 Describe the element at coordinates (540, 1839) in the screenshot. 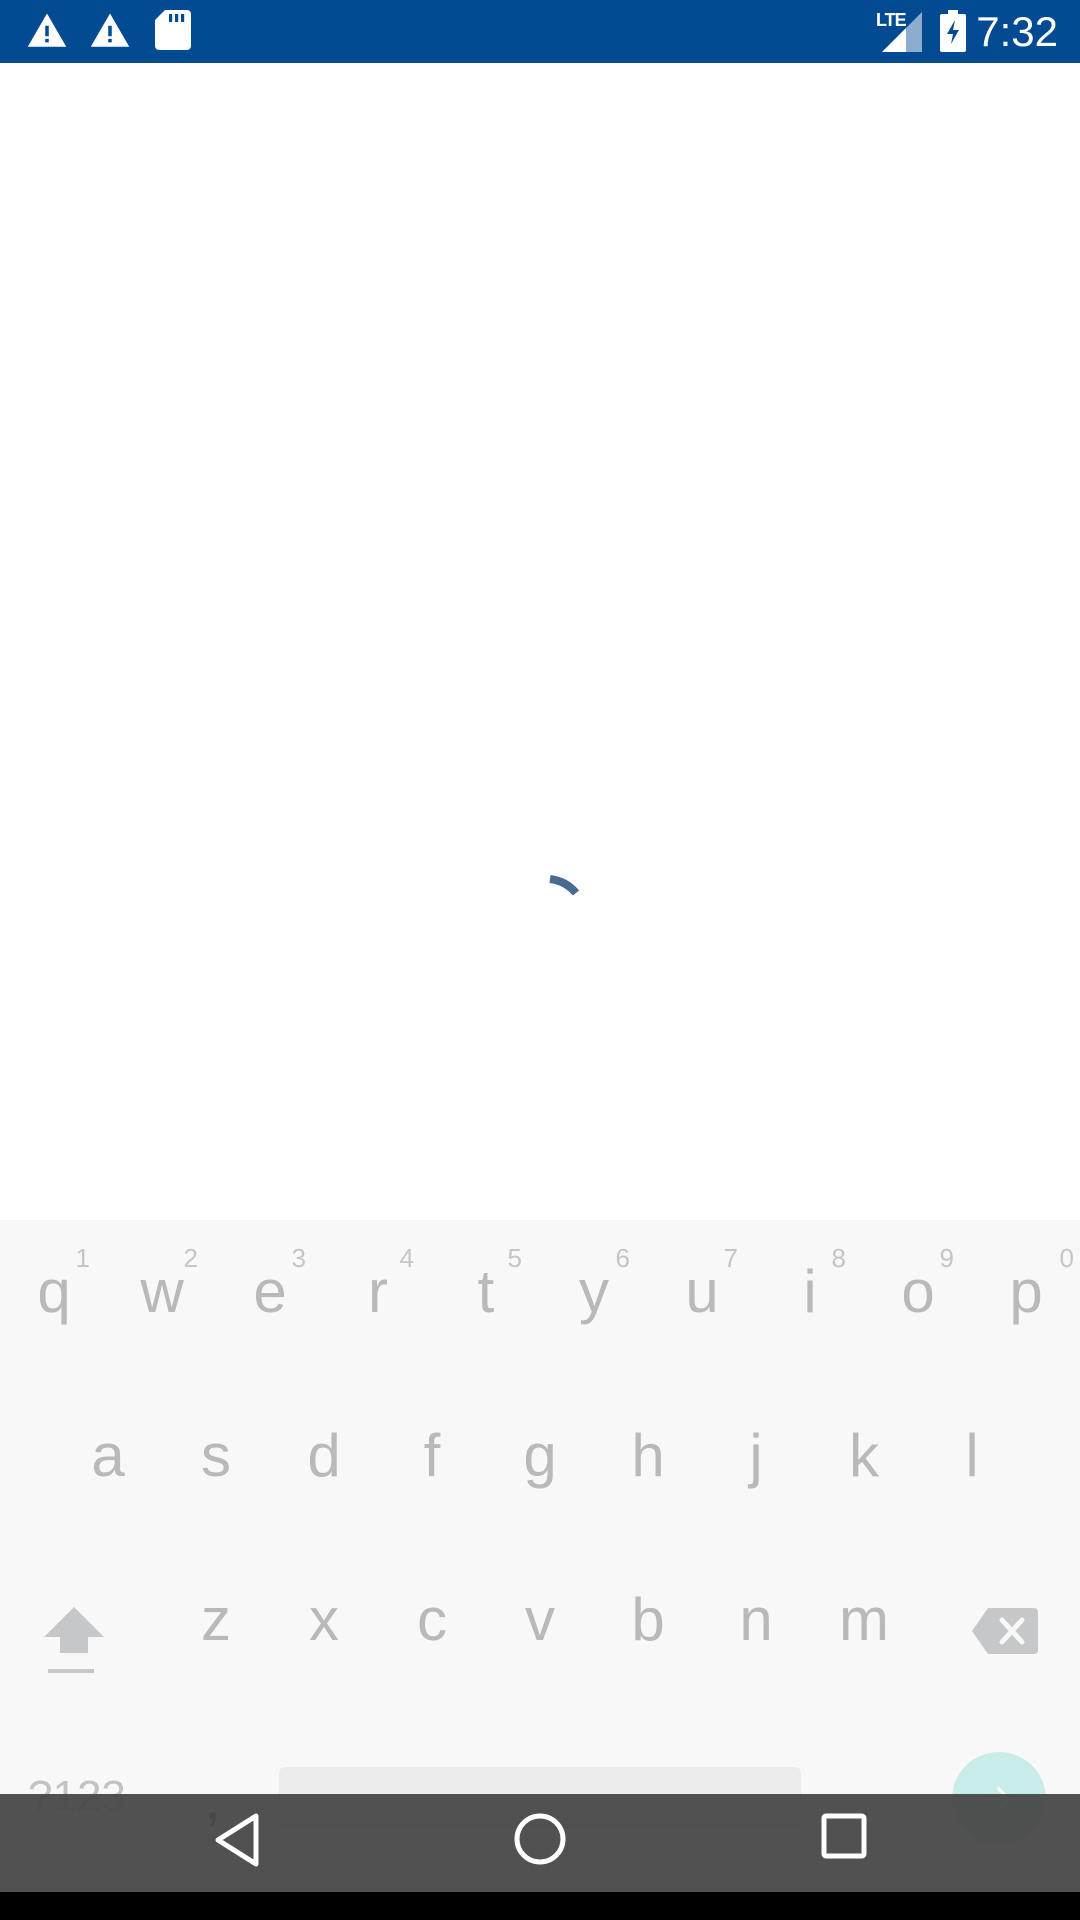

I see `home-icon` at that location.